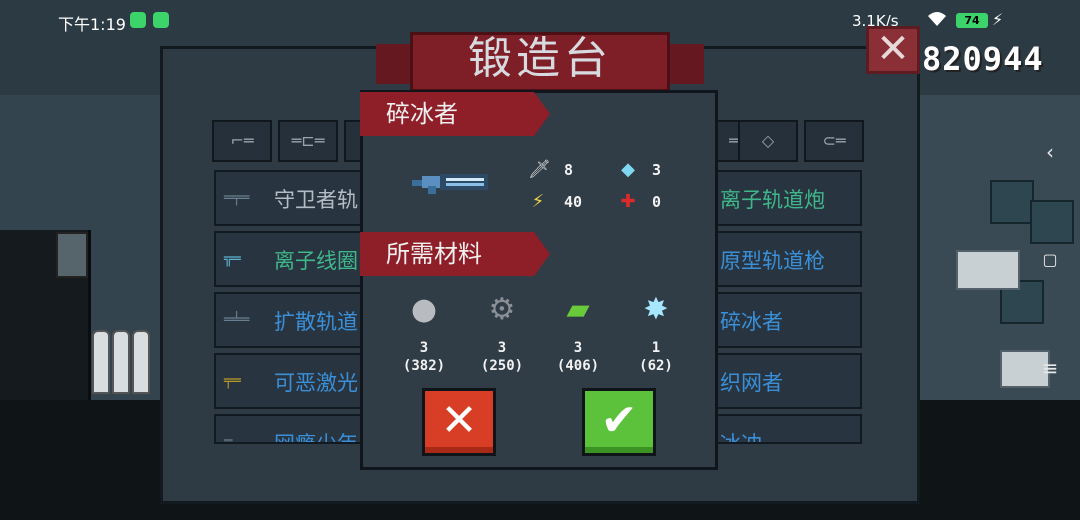 This screenshot has height=520, width=1080. Describe the element at coordinates (656, 366) in the screenshot. I see `material-owned: (62)` at that location.